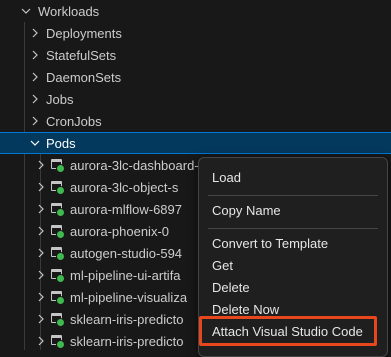 The height and width of the screenshot is (357, 391). I want to click on pod-name: ml-pipeline-ui-artifa, so click(125, 275).